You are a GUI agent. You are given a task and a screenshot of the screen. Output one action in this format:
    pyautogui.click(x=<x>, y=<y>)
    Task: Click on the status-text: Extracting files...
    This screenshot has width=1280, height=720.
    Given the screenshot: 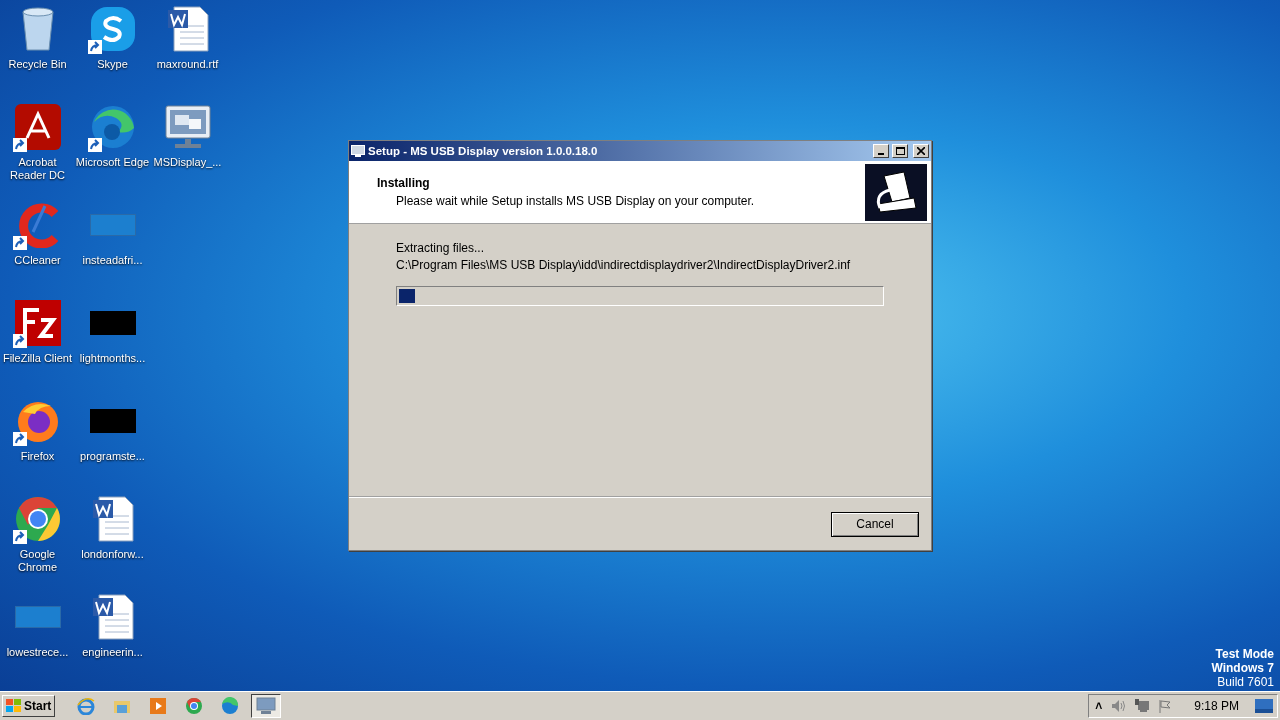 What is the action you would take?
    pyautogui.click(x=441, y=248)
    